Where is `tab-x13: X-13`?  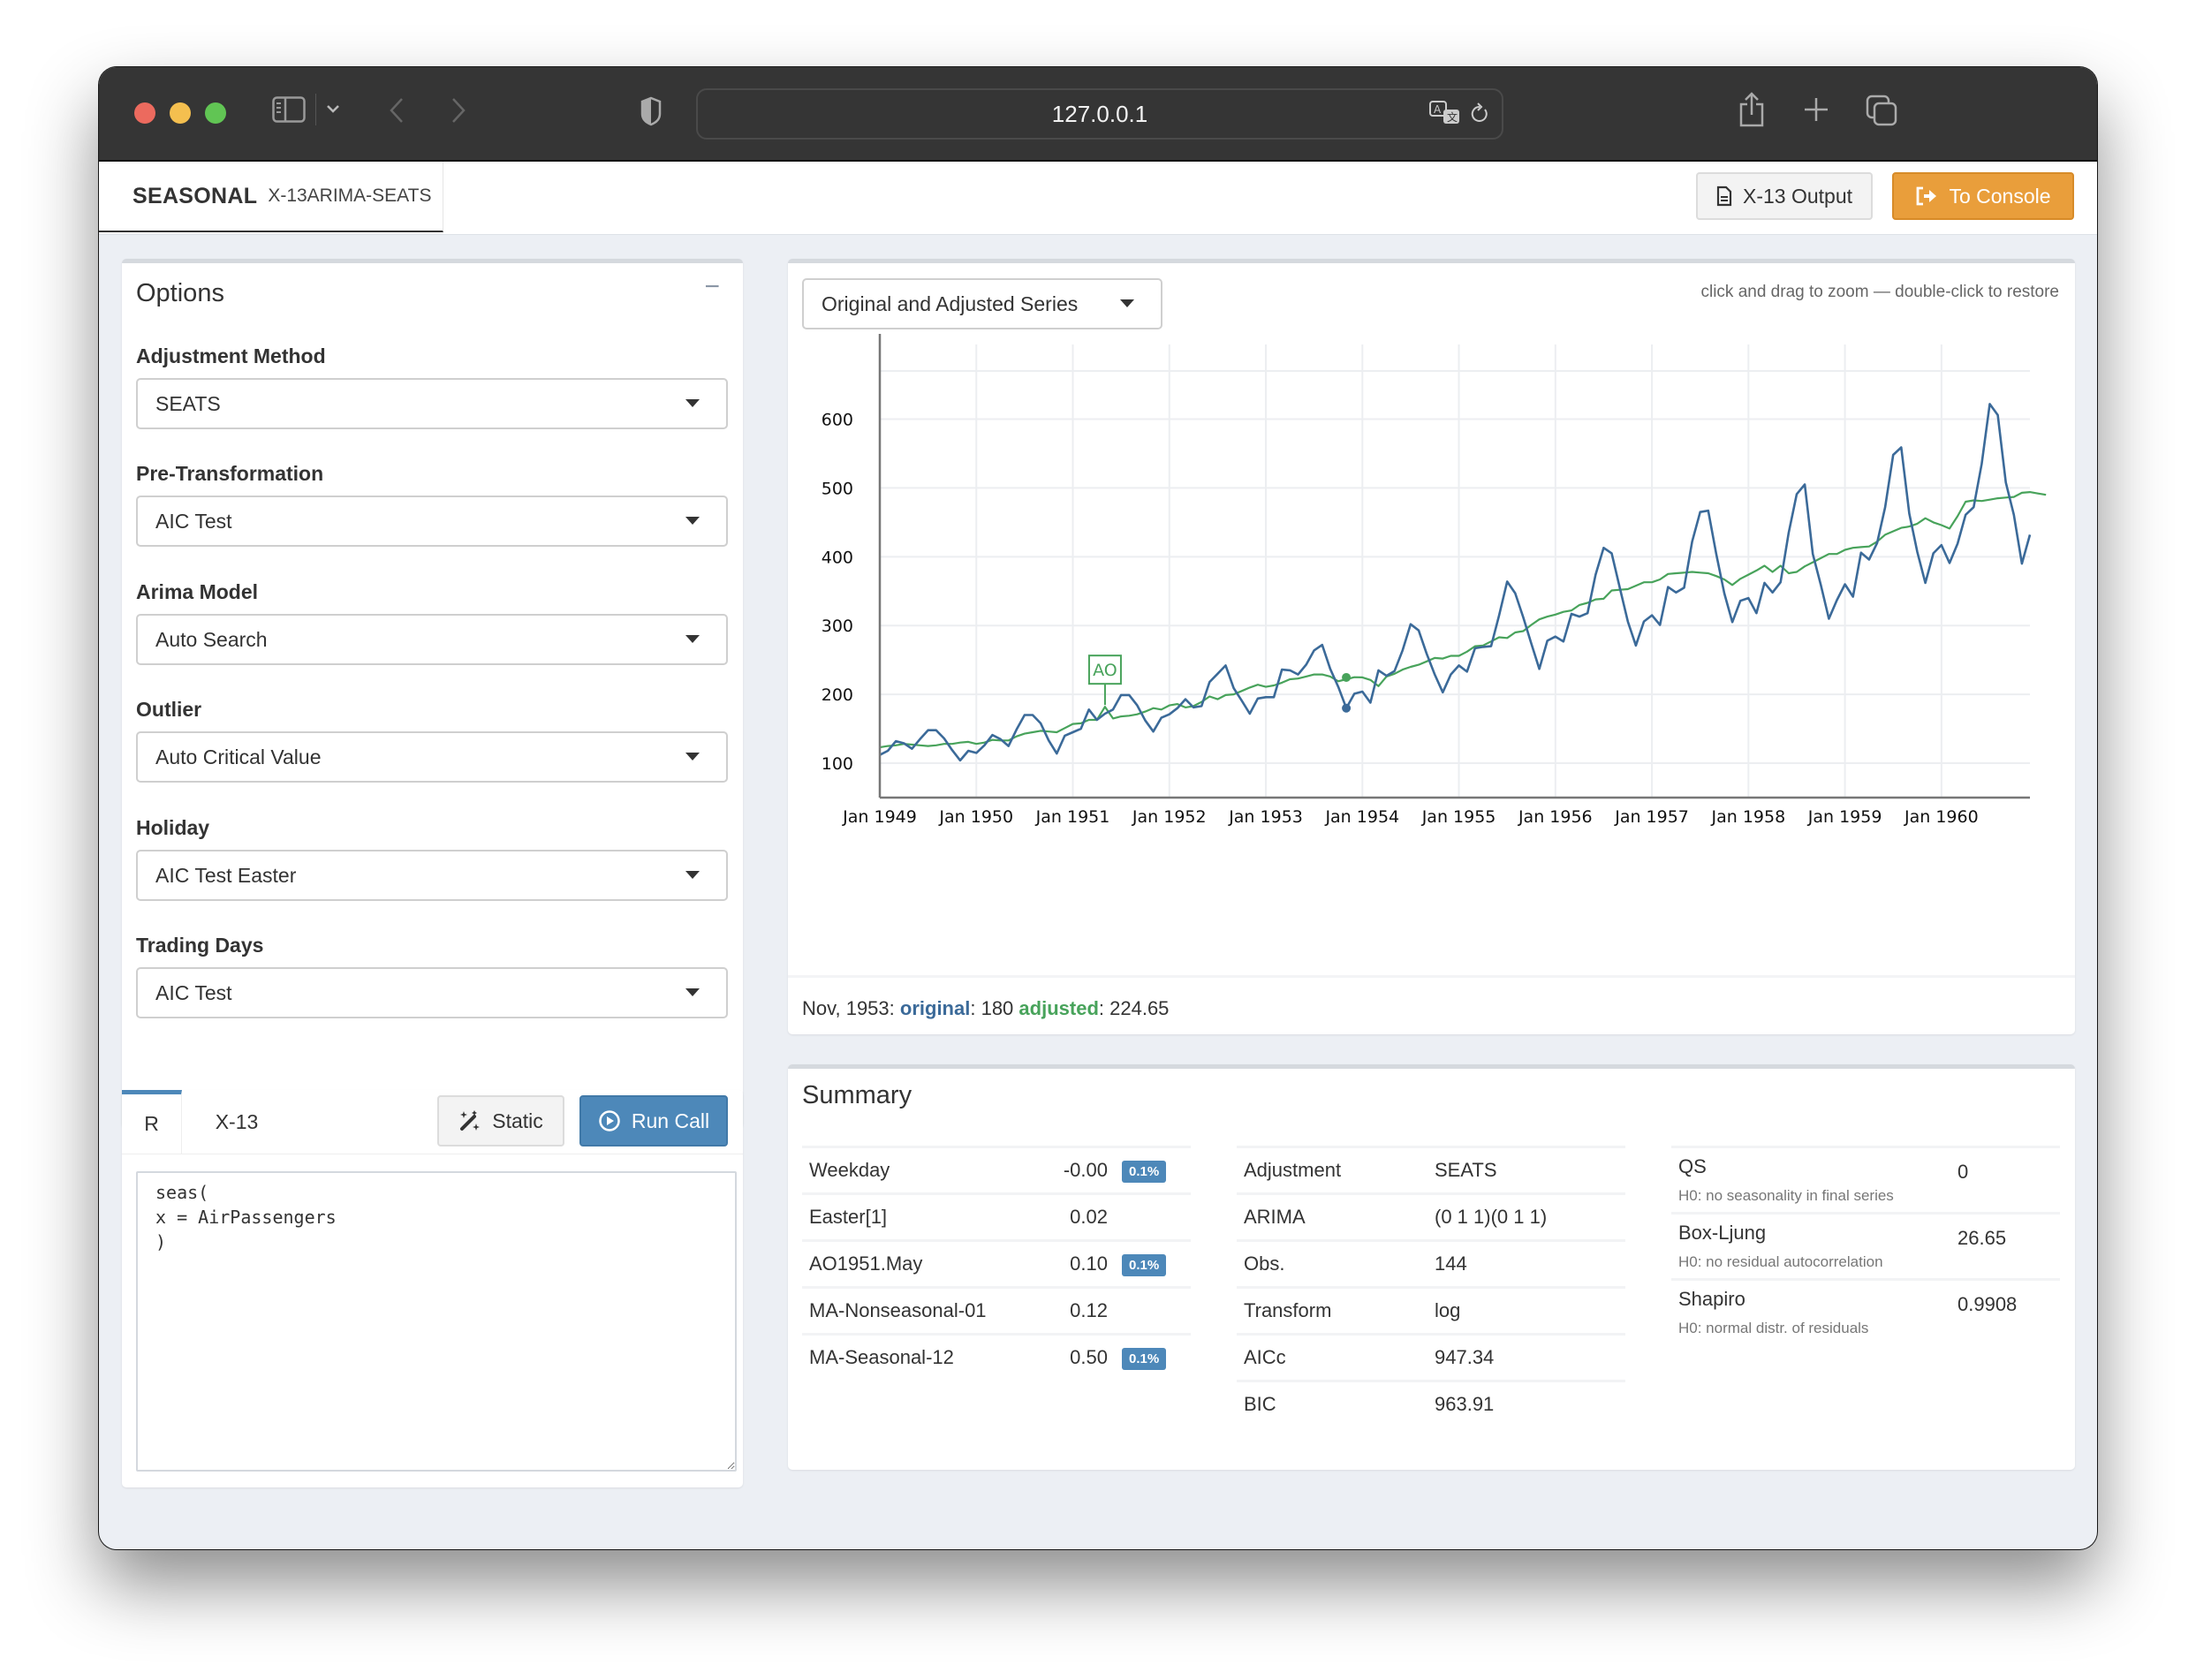 tab-x13: X-13 is located at coordinates (237, 1122).